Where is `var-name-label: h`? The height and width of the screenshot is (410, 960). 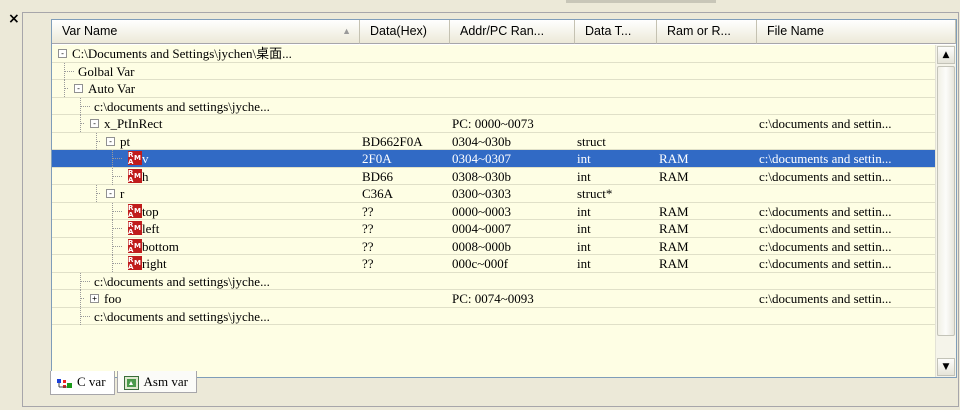 var-name-label: h is located at coordinates (145, 176).